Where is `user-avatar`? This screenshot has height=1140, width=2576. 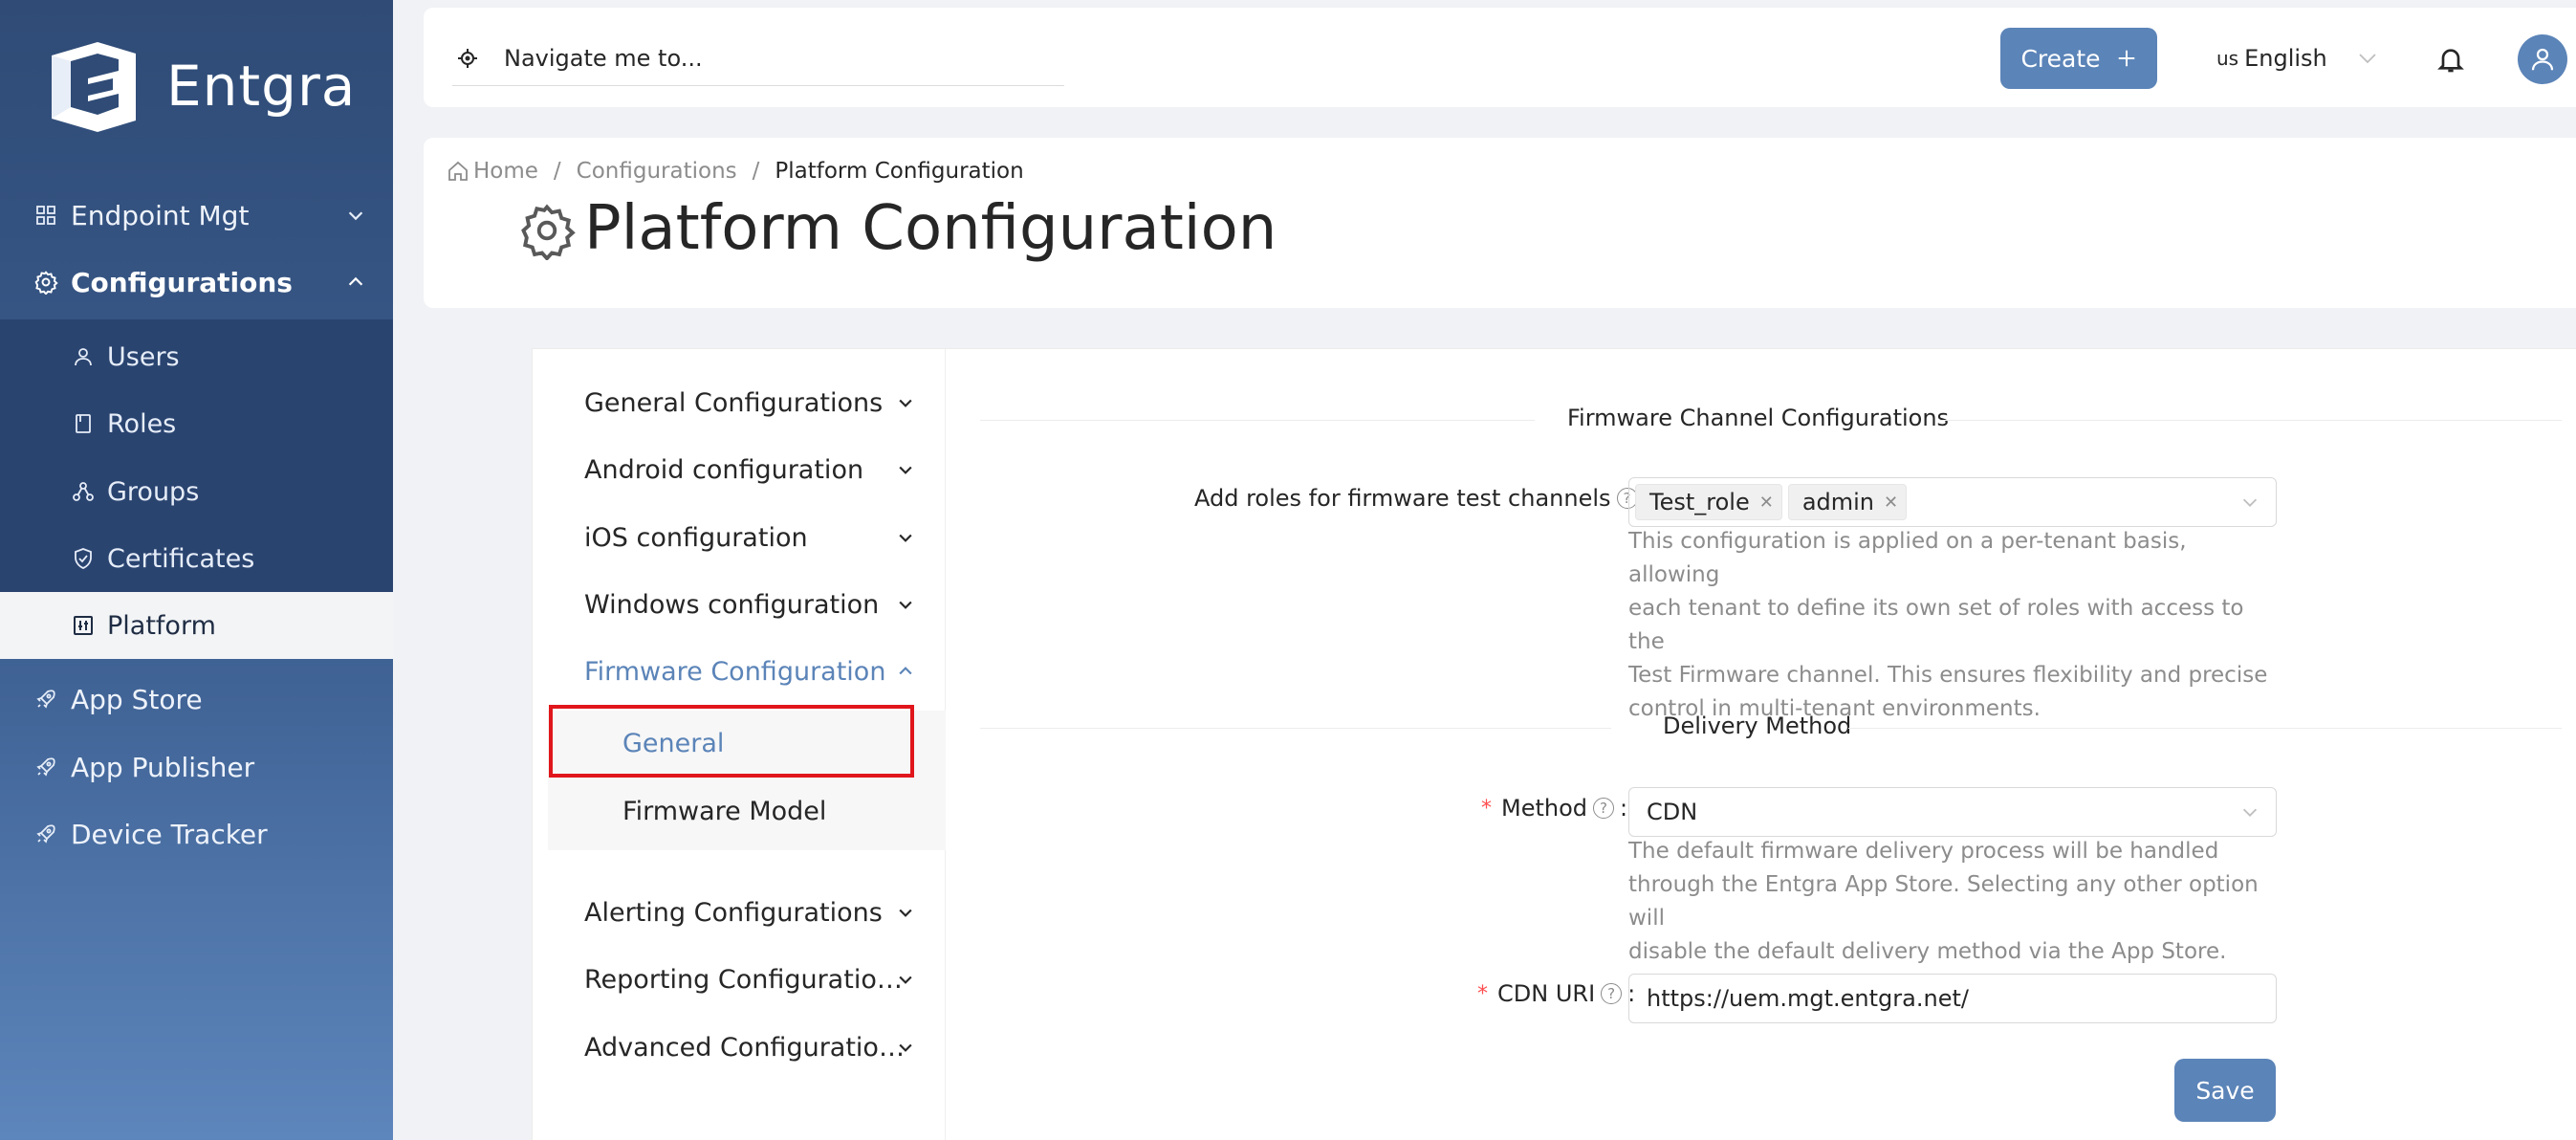 user-avatar is located at coordinates (2542, 59).